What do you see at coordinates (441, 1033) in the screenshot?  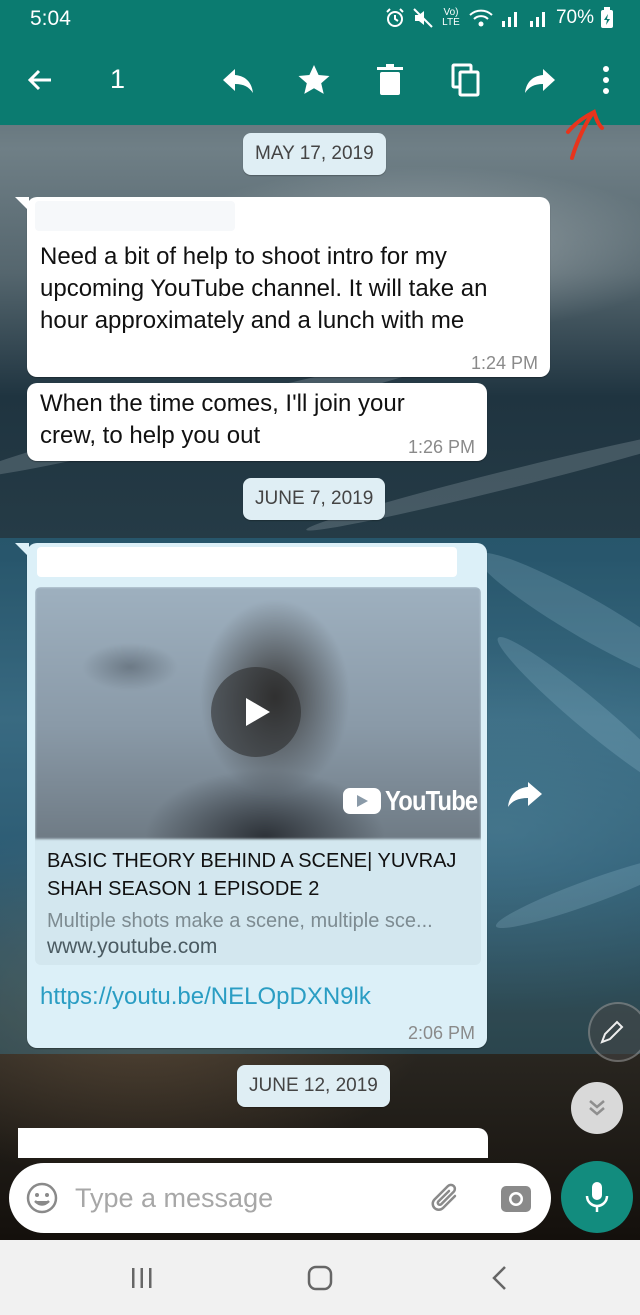 I see `message-time: 2:06 PM` at bounding box center [441, 1033].